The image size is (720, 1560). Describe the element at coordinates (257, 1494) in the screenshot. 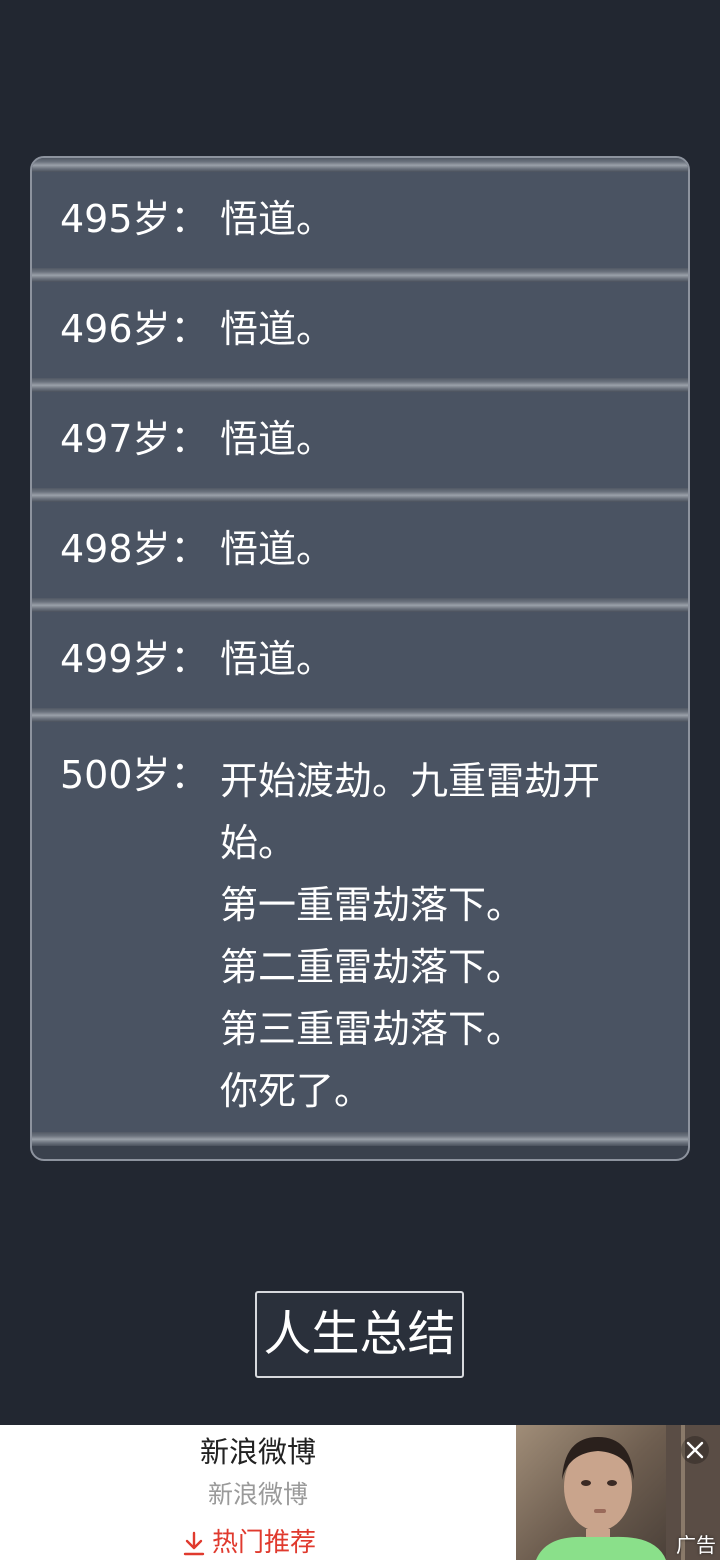

I see `ad-subtitle: 新浪微博` at that location.